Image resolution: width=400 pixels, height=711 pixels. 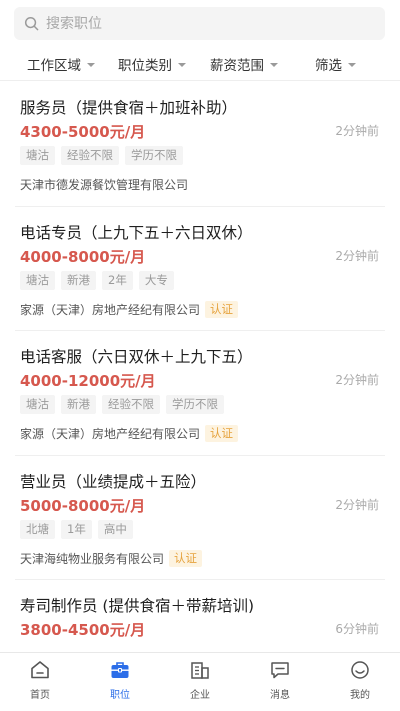 What do you see at coordinates (136, 357) in the screenshot?
I see `job-title: 电话客服（六日双休＋上九下五）` at bounding box center [136, 357].